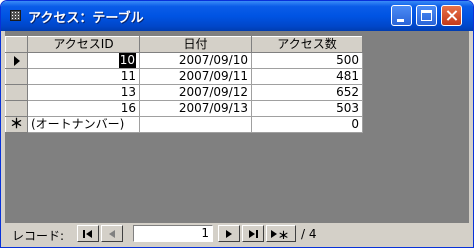  Describe the element at coordinates (83, 60) in the screenshot. I see `cell-access-id: 10` at that location.